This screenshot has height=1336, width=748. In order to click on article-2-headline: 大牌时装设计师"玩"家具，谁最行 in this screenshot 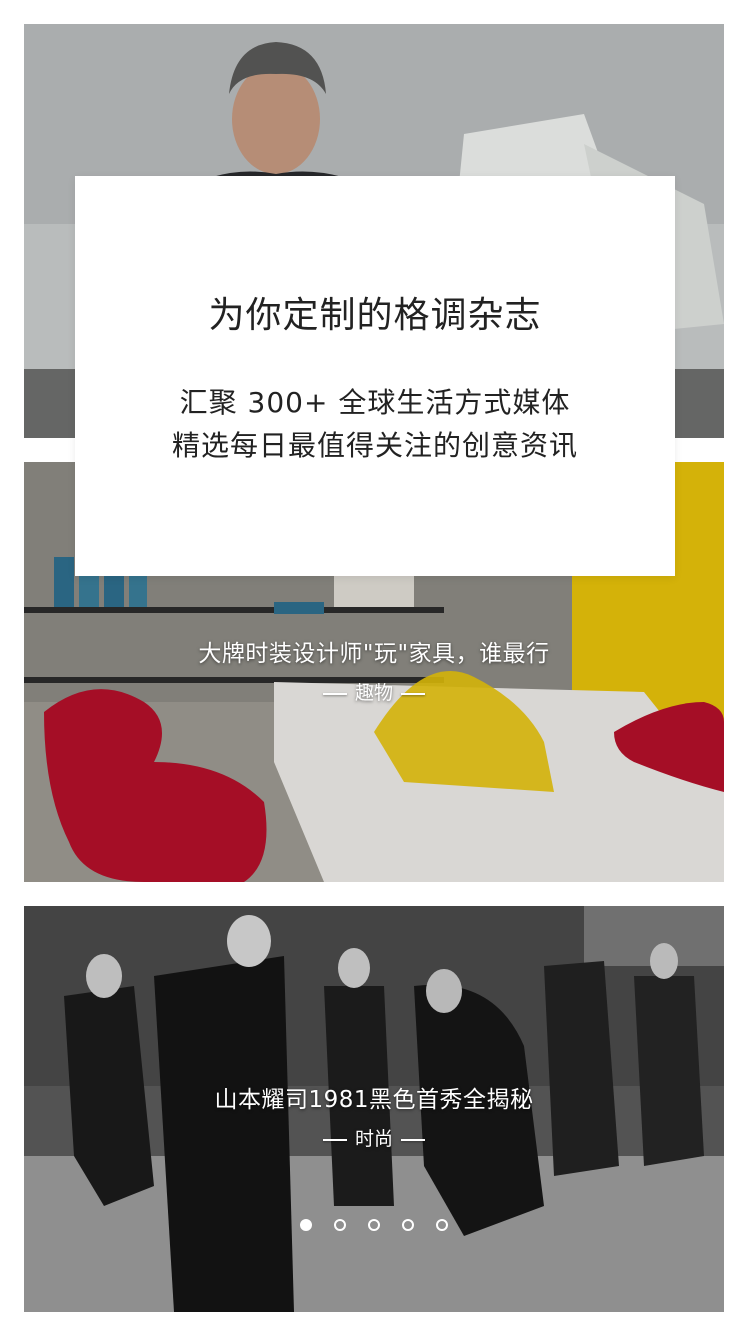, I will do `click(374, 654)`.